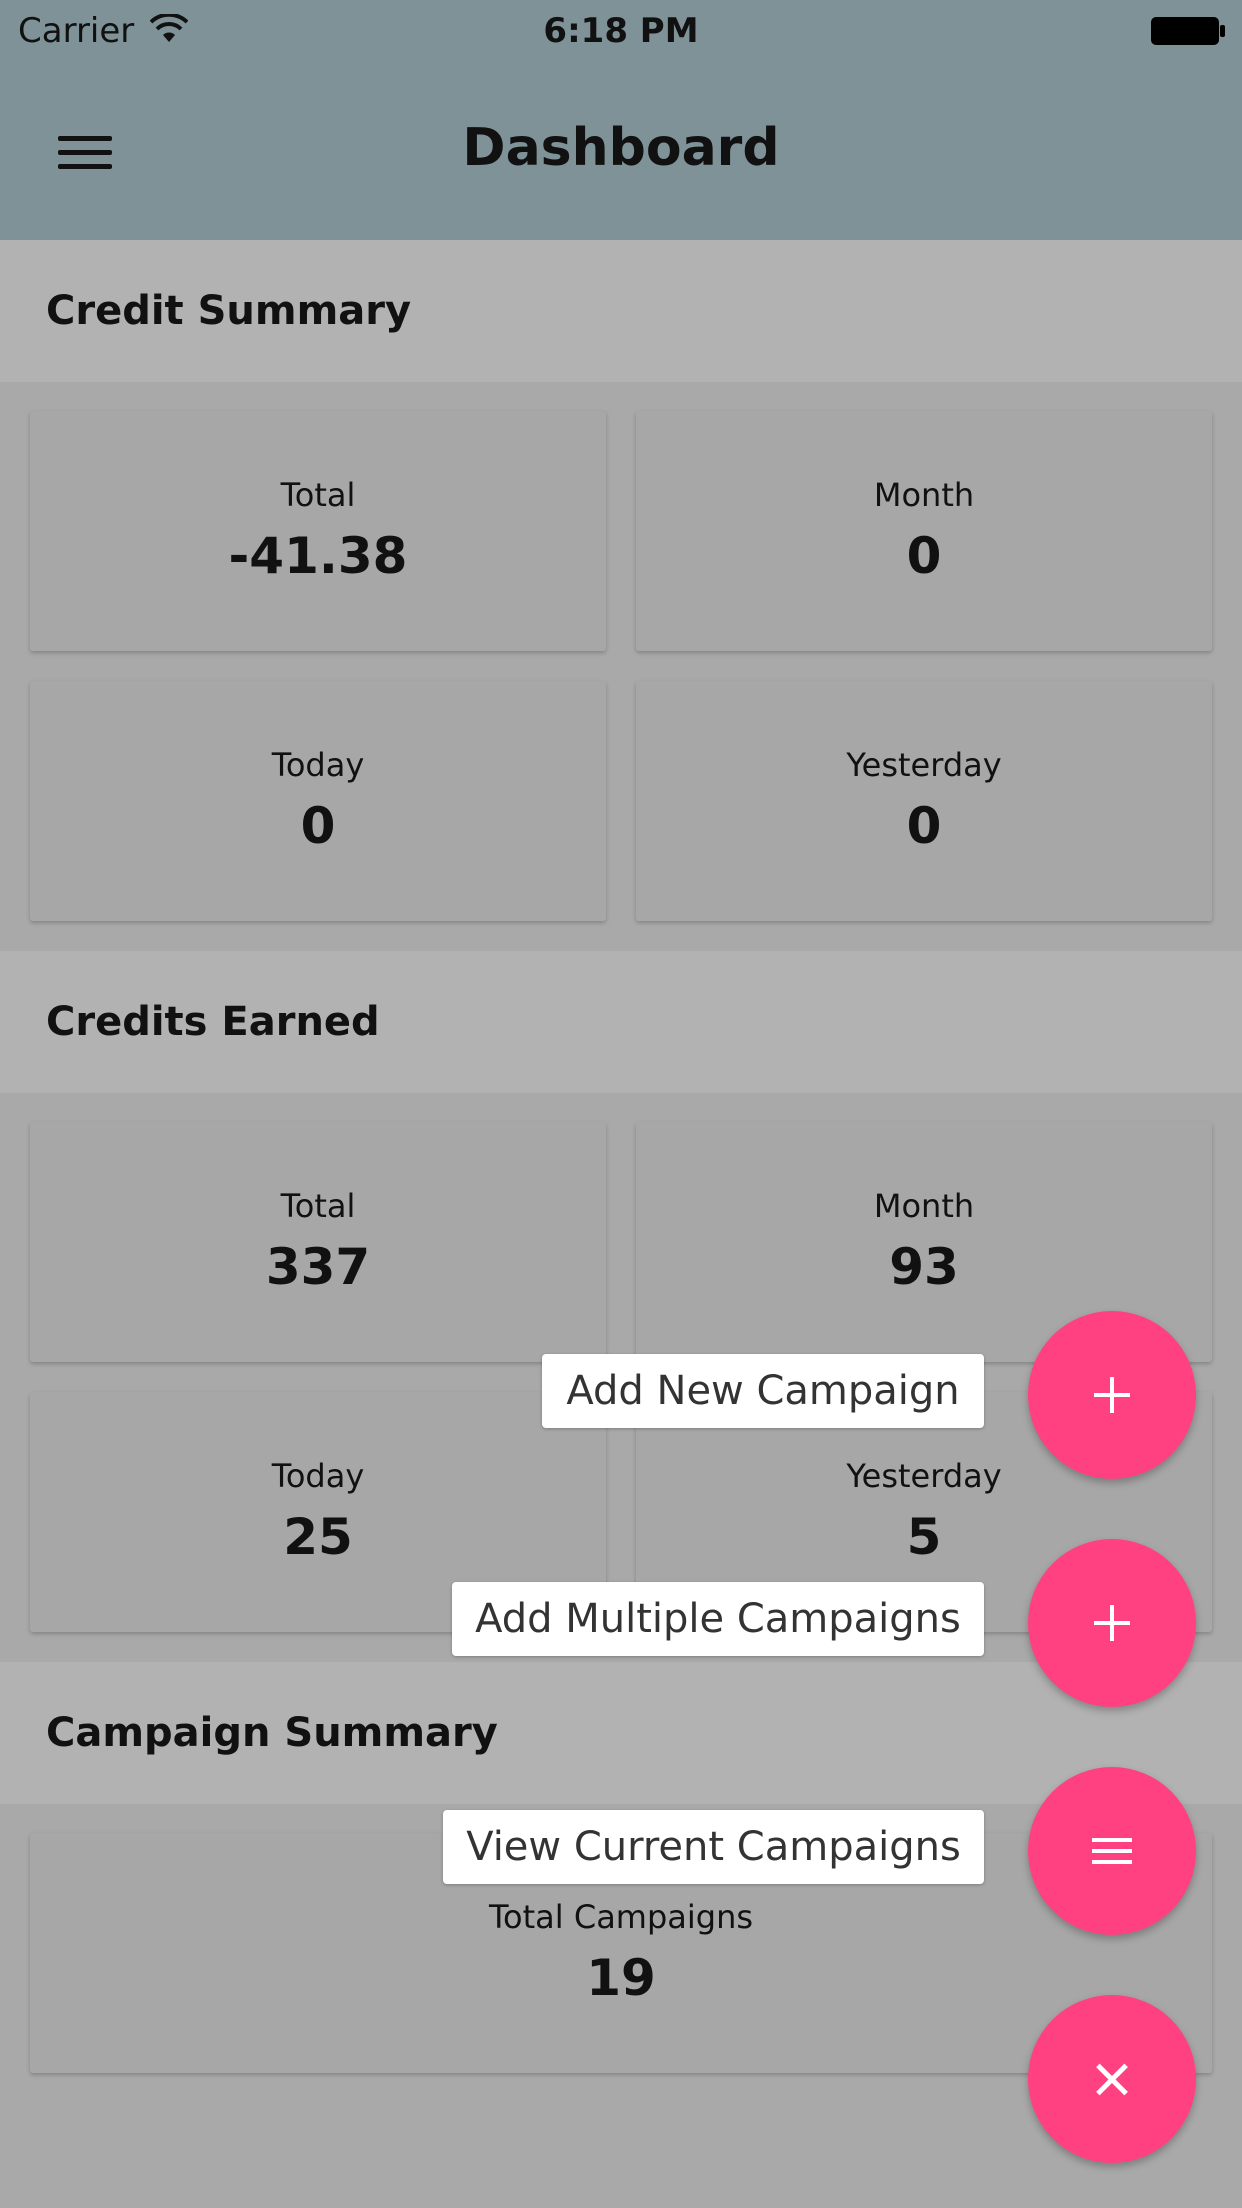 The image size is (1242, 2208). I want to click on credit-summary-header: Credit Summary, so click(621, 311).